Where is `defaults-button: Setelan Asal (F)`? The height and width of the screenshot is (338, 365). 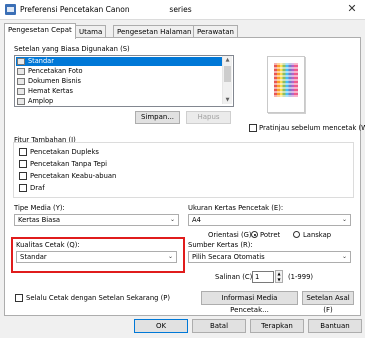 defaults-button: Setelan Asal (F) is located at coordinates (328, 302).